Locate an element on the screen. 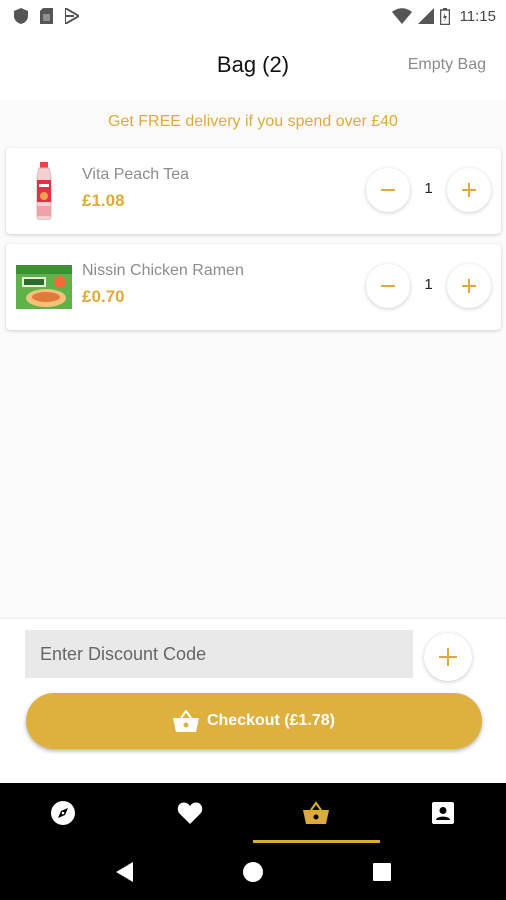 The image size is (506, 900). system-back-button is located at coordinates (124, 872).